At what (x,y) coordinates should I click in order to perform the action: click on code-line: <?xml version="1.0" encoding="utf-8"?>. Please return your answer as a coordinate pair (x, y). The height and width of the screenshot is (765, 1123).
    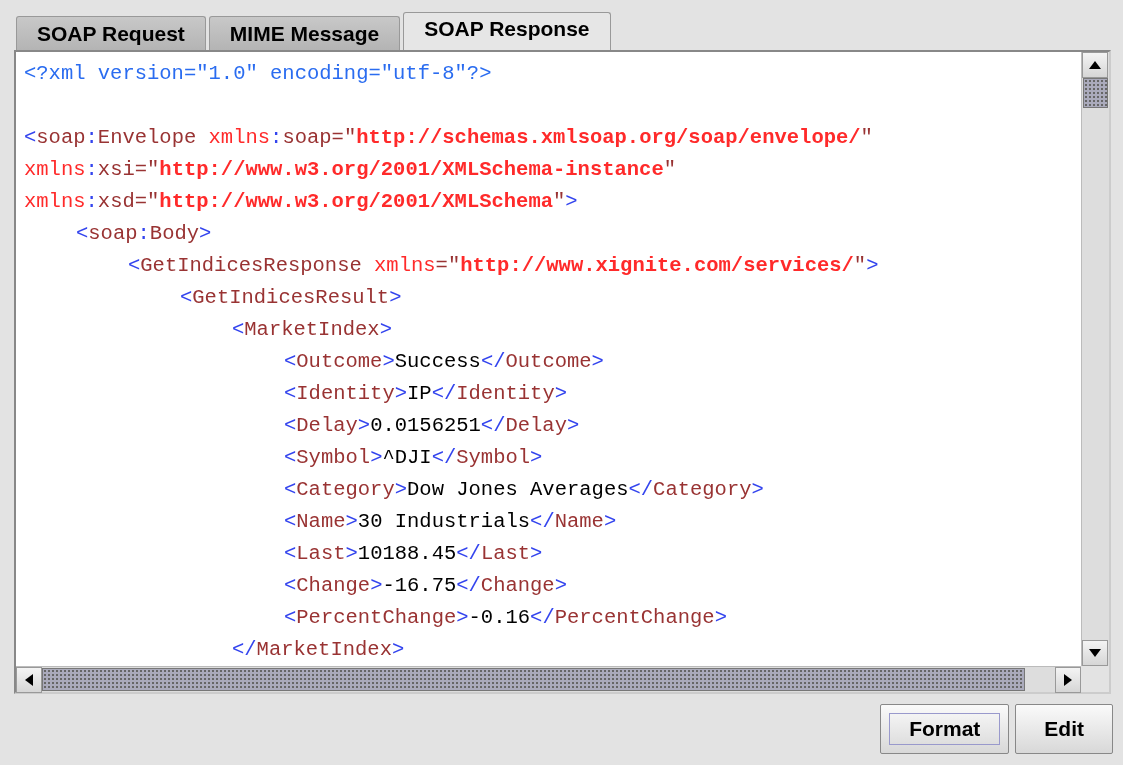
    Looking at the image, I should click on (258, 74).